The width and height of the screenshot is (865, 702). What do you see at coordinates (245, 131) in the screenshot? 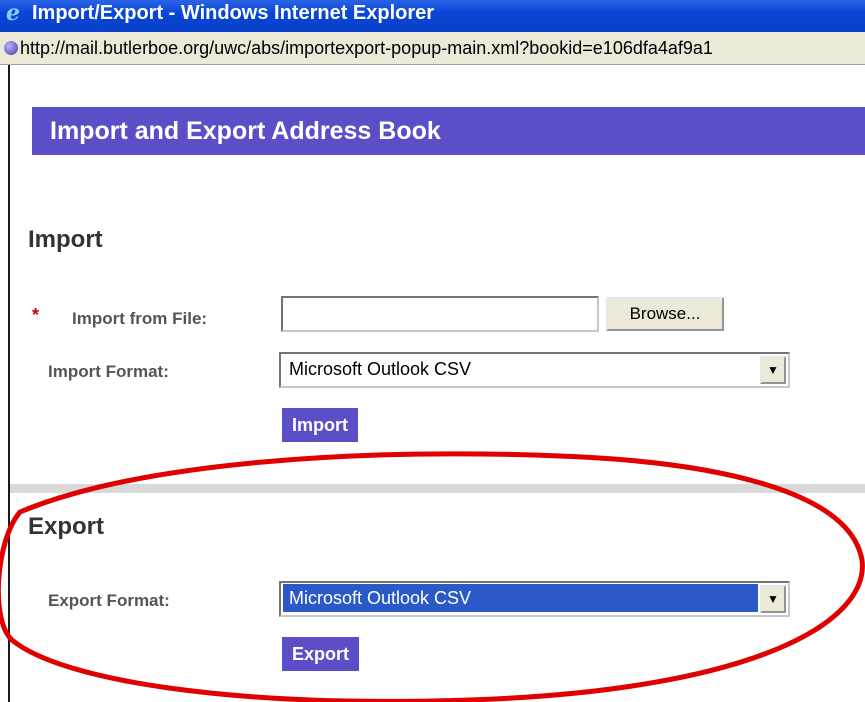
I see `page-title-text: Import and Export Address Book` at bounding box center [245, 131].